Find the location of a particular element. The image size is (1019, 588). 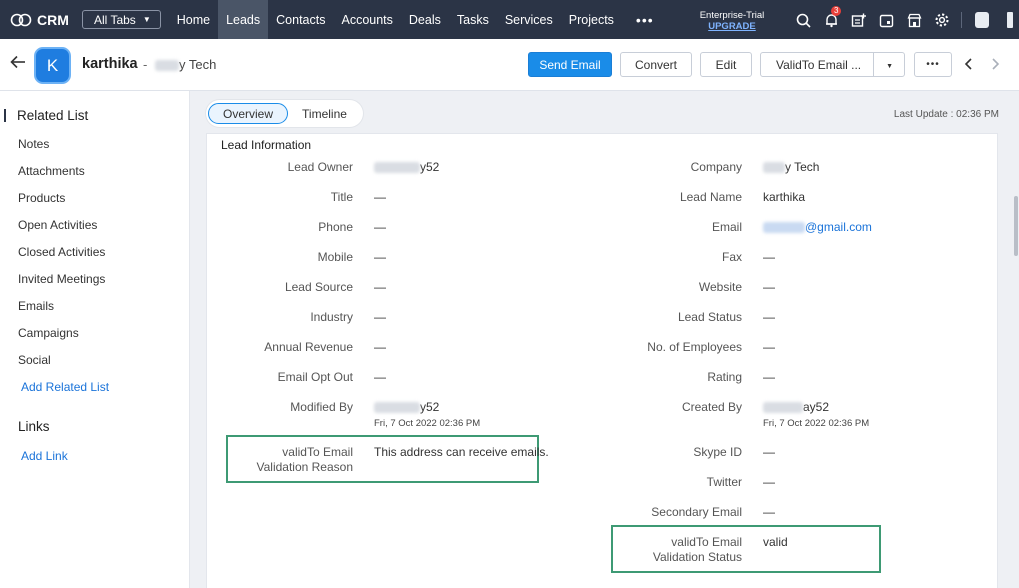

sidebar-item-invited-meetings: Invited Meetings is located at coordinates (61, 279).